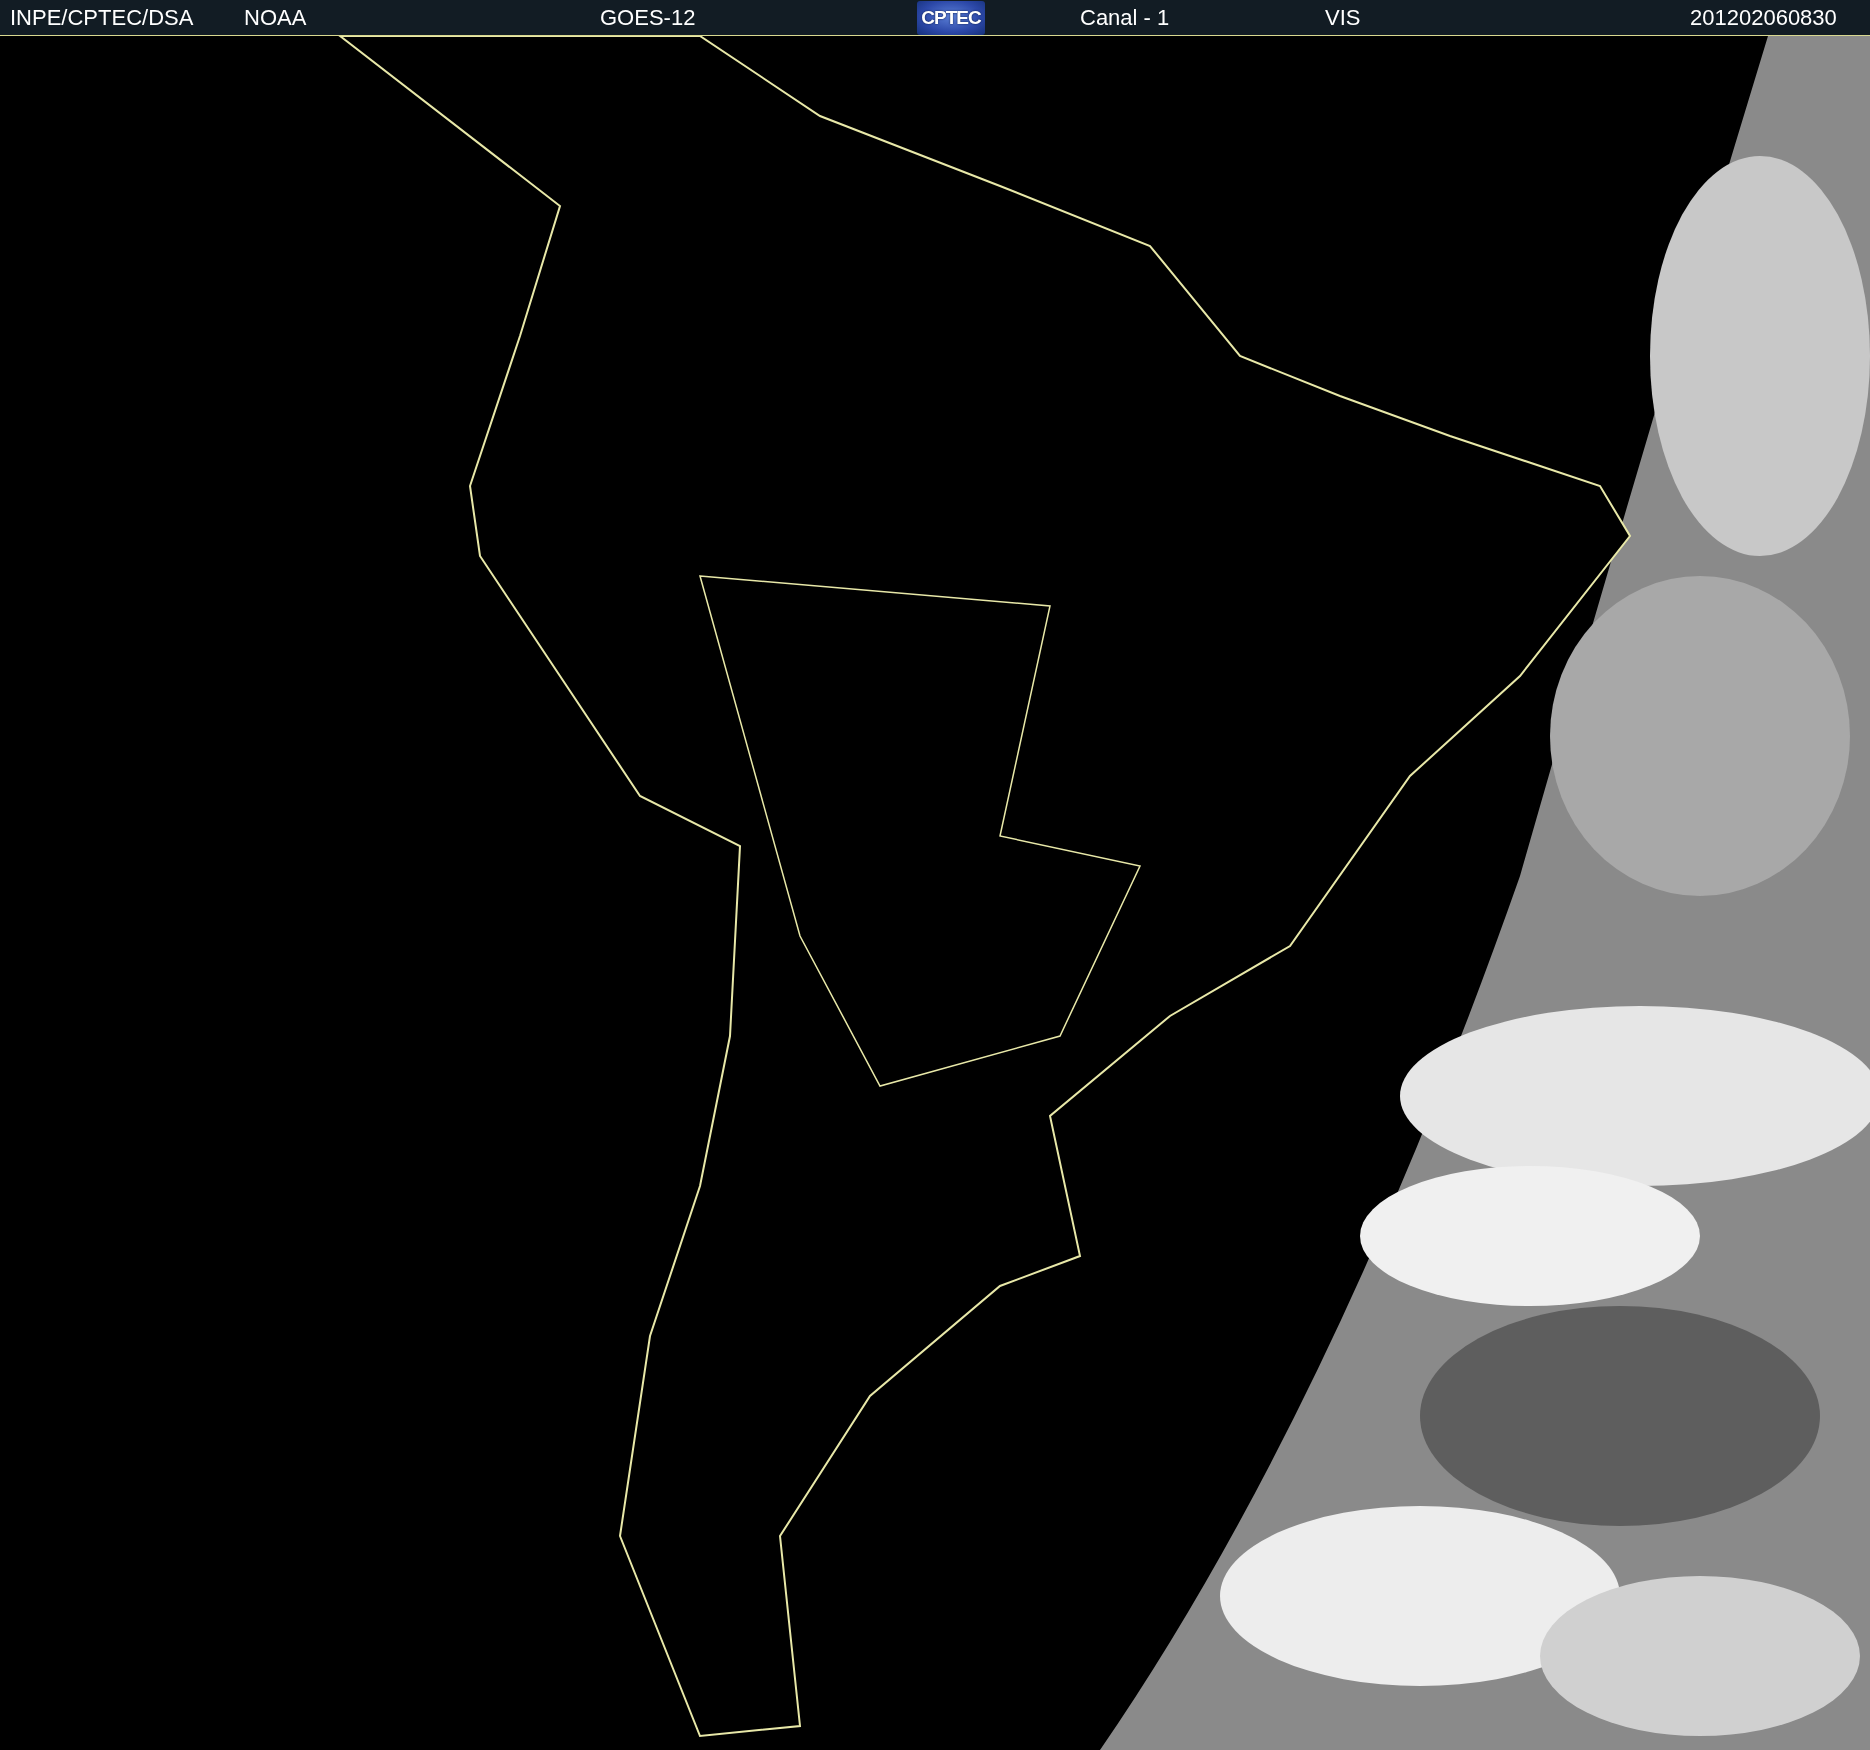 This screenshot has height=1750, width=1870. What do you see at coordinates (1763, 17) in the screenshot?
I see `header-label: 201202060830` at bounding box center [1763, 17].